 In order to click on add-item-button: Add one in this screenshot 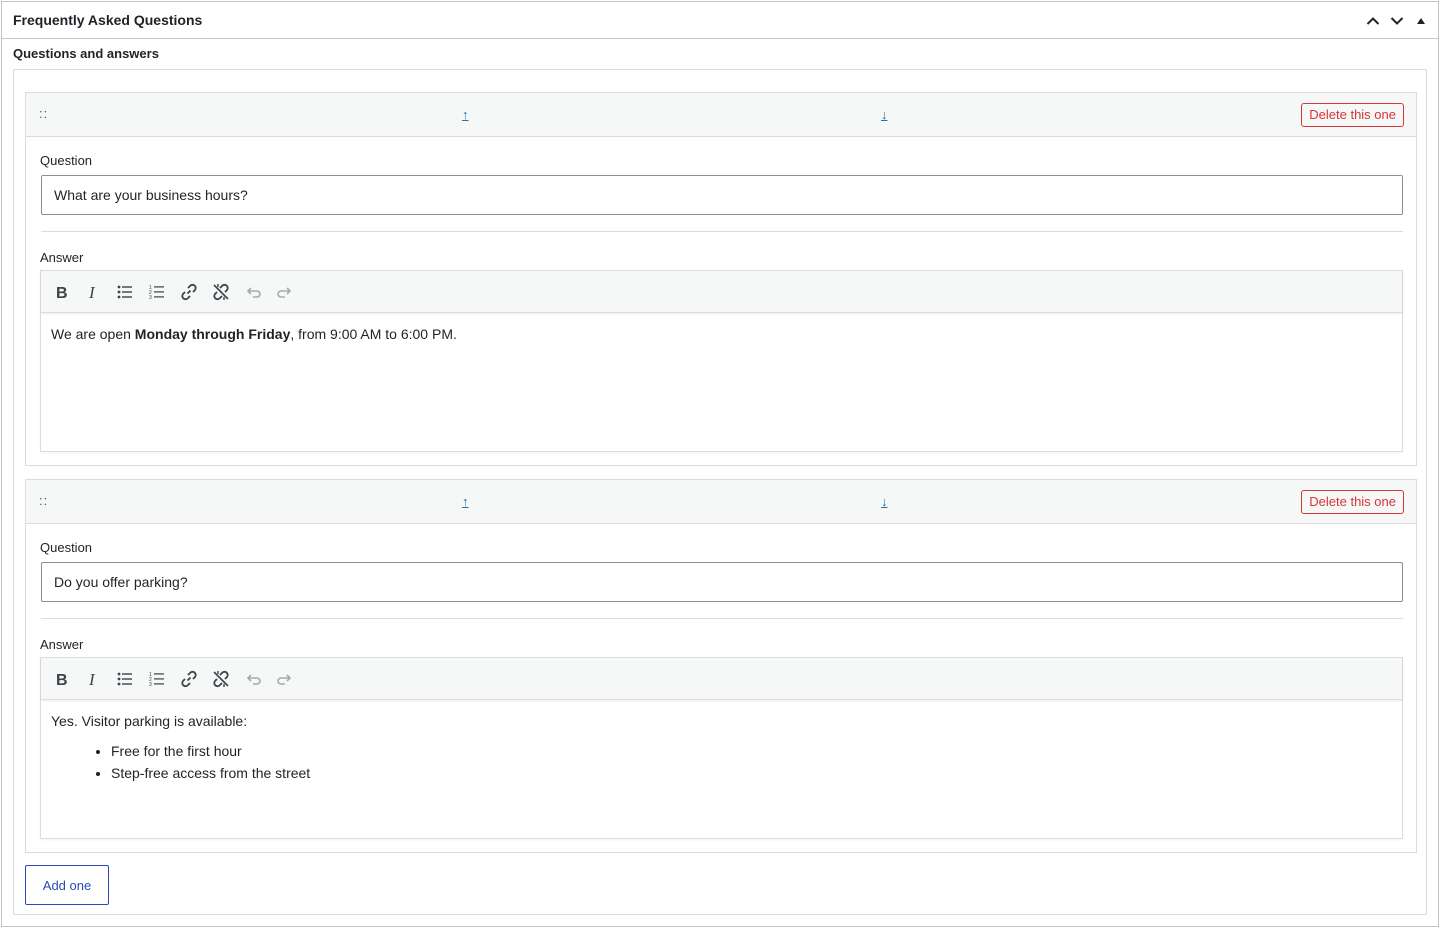, I will do `click(67, 885)`.